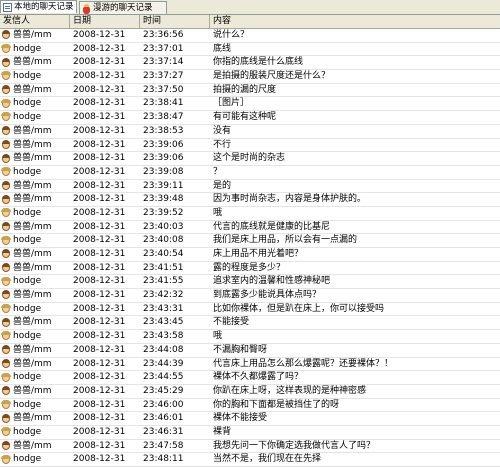 The image size is (500, 467). I want to click on table-row: hodge 2008-12-31 23:46:31 裸背, so click(250, 433).